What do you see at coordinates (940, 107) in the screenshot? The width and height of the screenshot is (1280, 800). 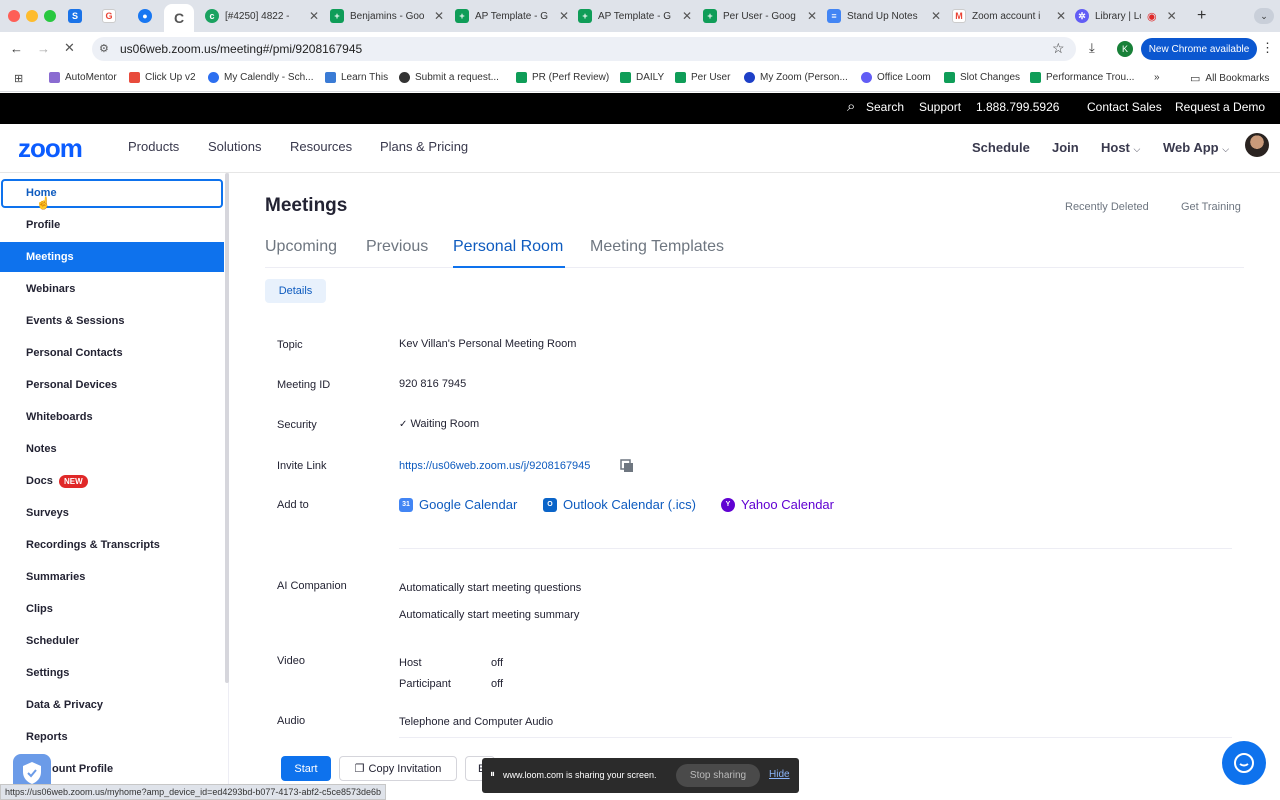 I see `support-link: Support` at bounding box center [940, 107].